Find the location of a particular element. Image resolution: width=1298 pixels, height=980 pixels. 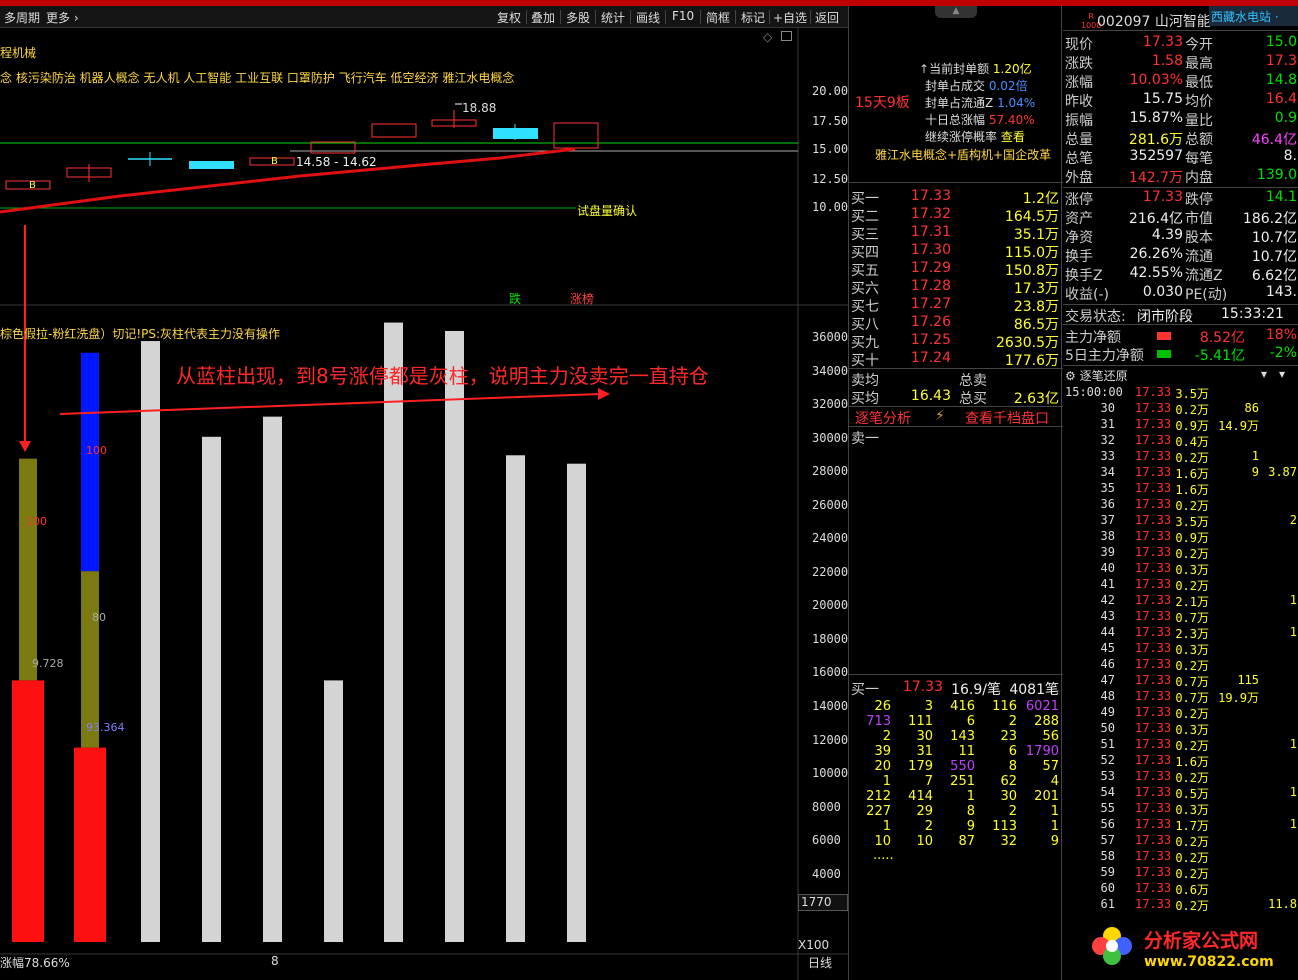

more-button: 更多 › is located at coordinates (62, 17).